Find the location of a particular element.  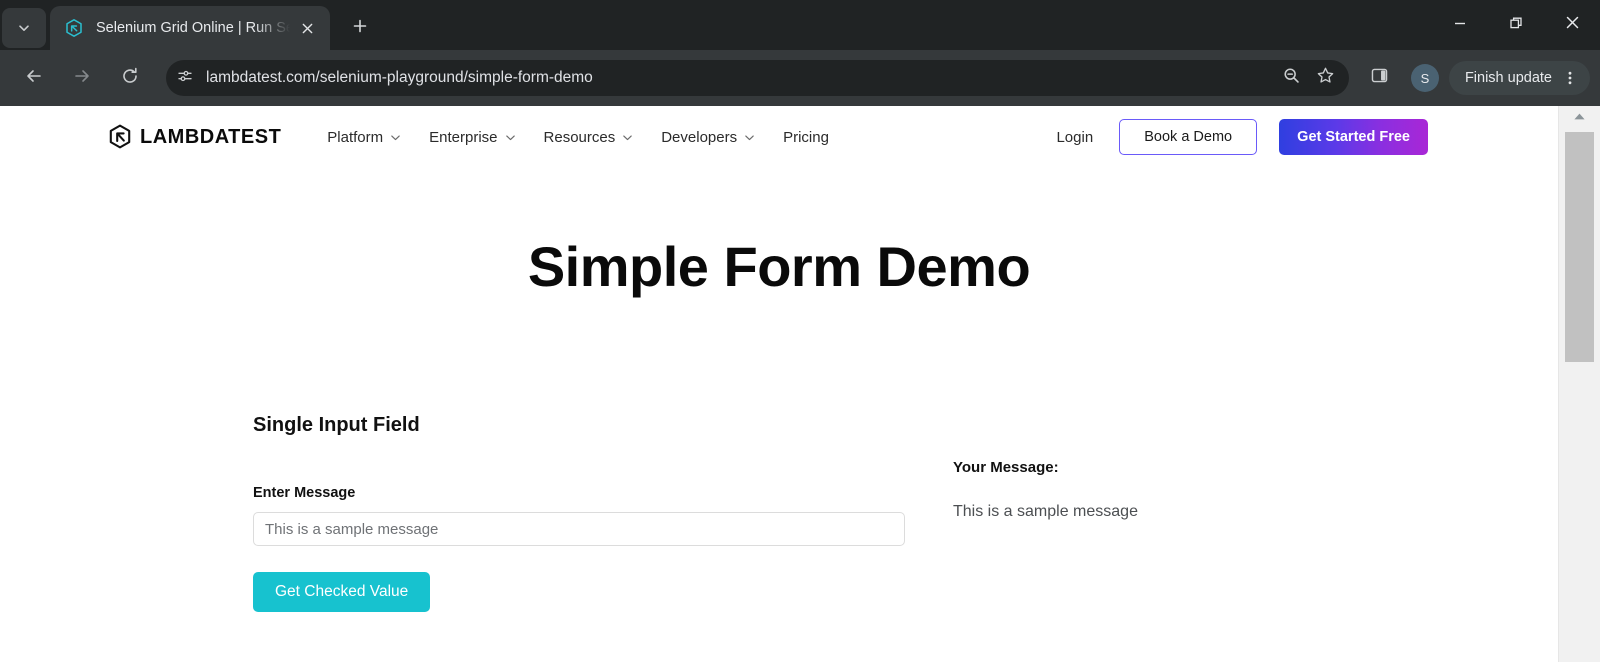

nav-item-pricing: Pricing is located at coordinates (806, 137).